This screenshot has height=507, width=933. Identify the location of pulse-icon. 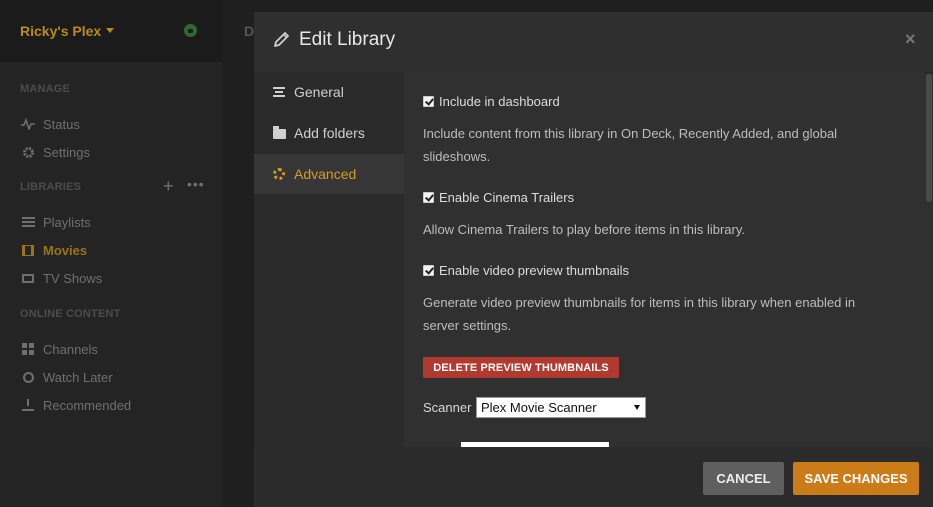
(28, 124).